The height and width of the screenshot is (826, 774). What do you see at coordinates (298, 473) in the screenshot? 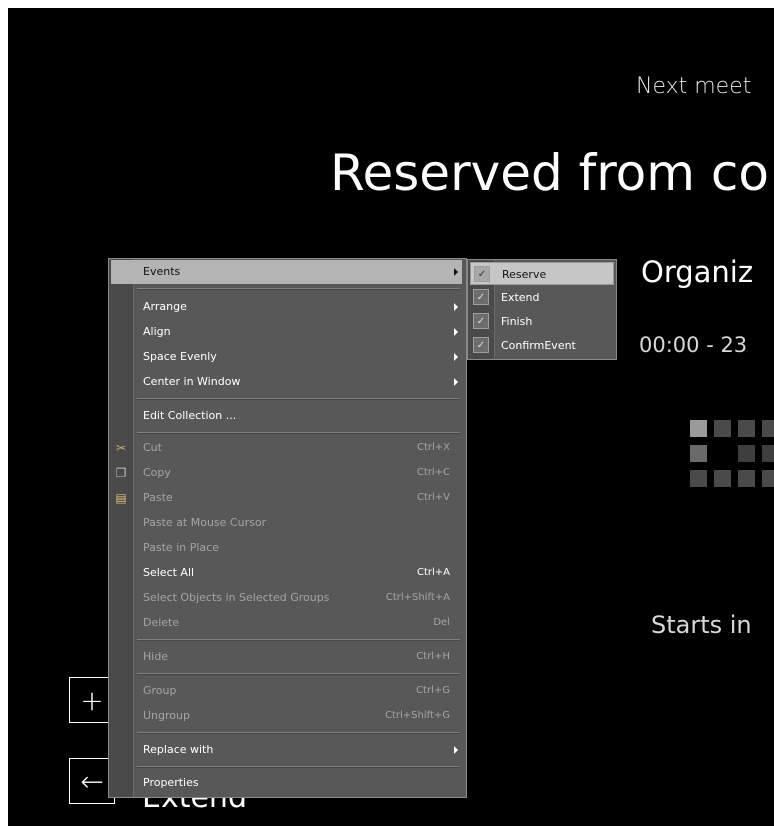
I see `menu-item-copy: Copy Ctrl+C` at bounding box center [298, 473].